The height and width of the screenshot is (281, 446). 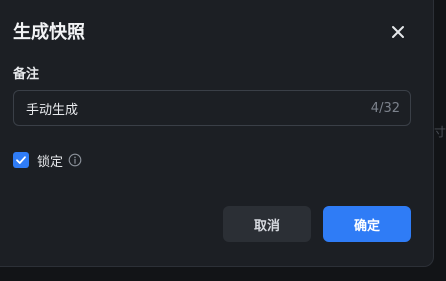 What do you see at coordinates (198, 108) in the screenshot?
I see `note-value: 手动生成` at bounding box center [198, 108].